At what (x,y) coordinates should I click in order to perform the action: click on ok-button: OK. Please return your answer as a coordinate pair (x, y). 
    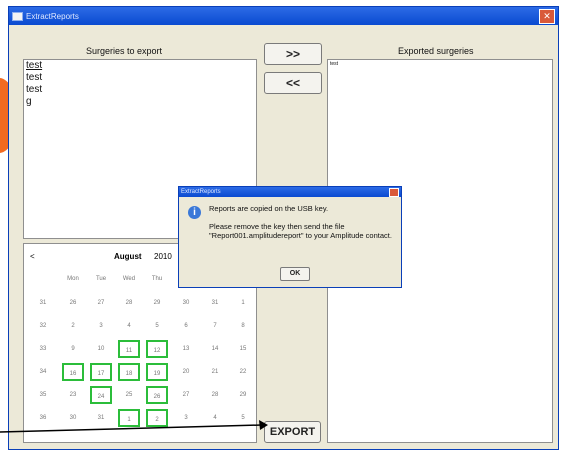
    Looking at the image, I should click on (295, 274).